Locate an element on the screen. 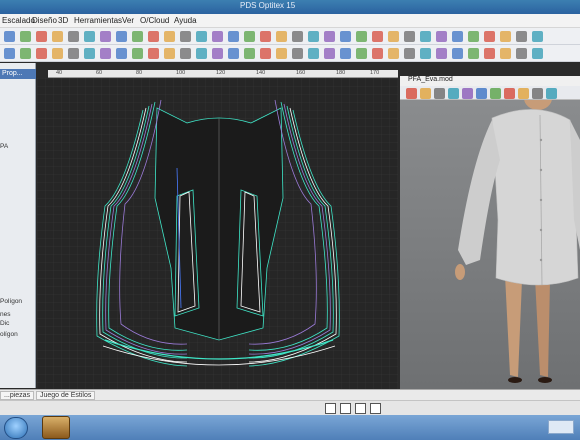 This screenshot has width=580, height=440. tab-pieces: ...piezas is located at coordinates (17, 395).